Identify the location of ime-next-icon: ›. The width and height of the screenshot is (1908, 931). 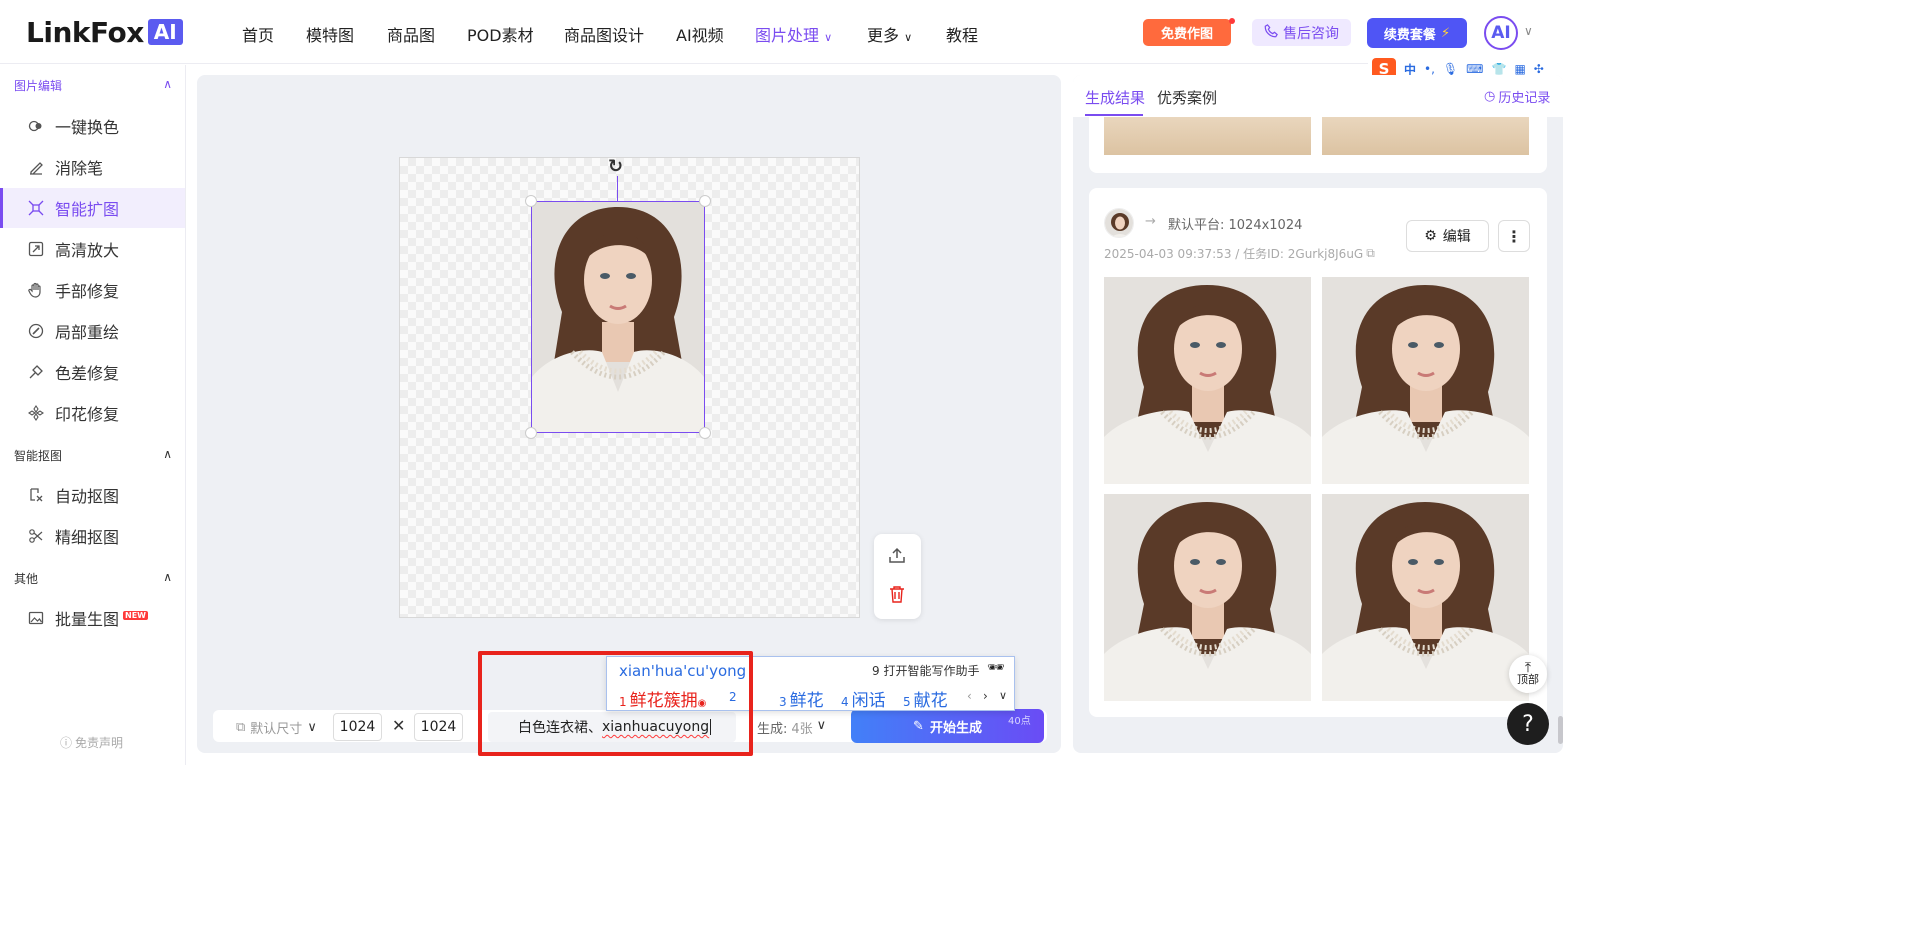
(985, 696).